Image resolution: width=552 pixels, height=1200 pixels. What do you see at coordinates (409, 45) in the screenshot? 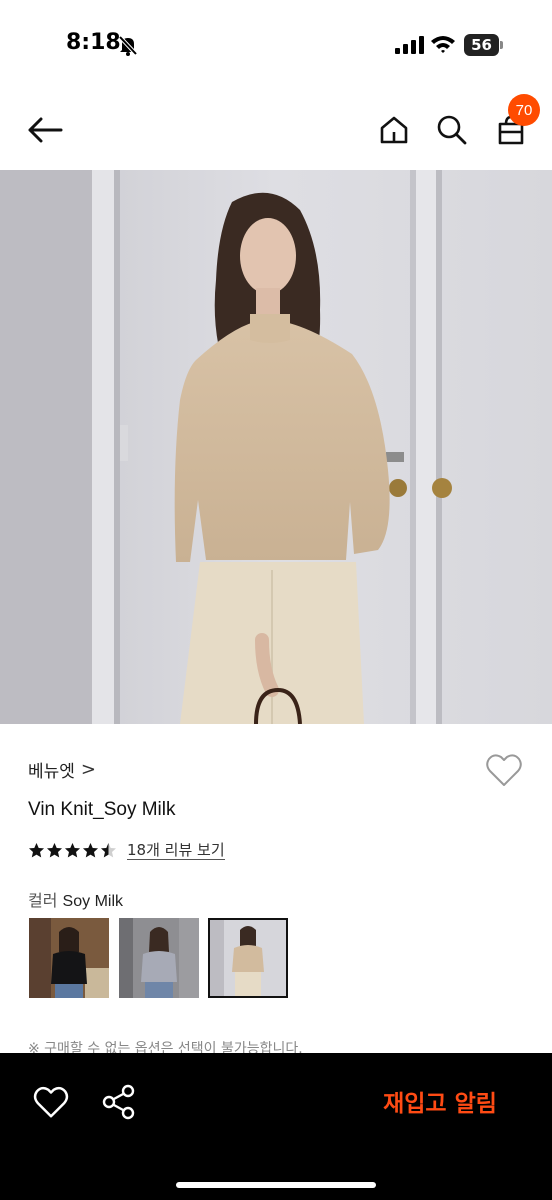
I see `signal-icon` at bounding box center [409, 45].